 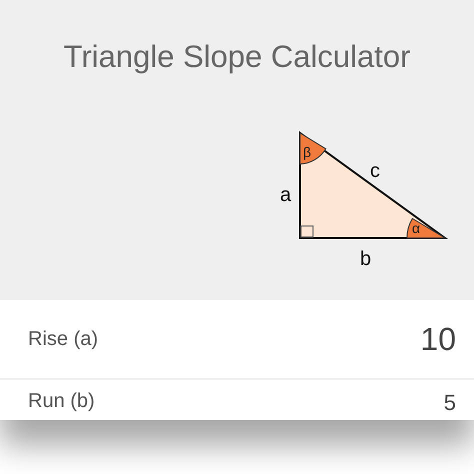 I want to click on field-value: 10, so click(x=438, y=339).